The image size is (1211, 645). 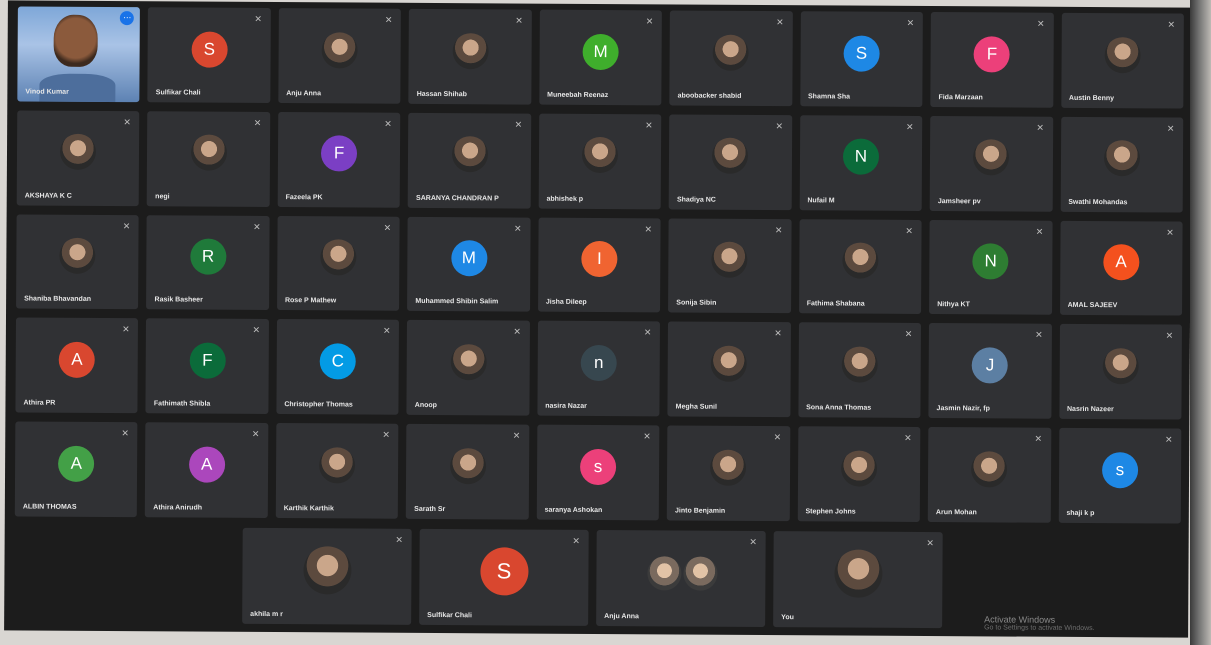 I want to click on participant-tile: ✕ s saranya Ashokan, so click(x=598, y=472).